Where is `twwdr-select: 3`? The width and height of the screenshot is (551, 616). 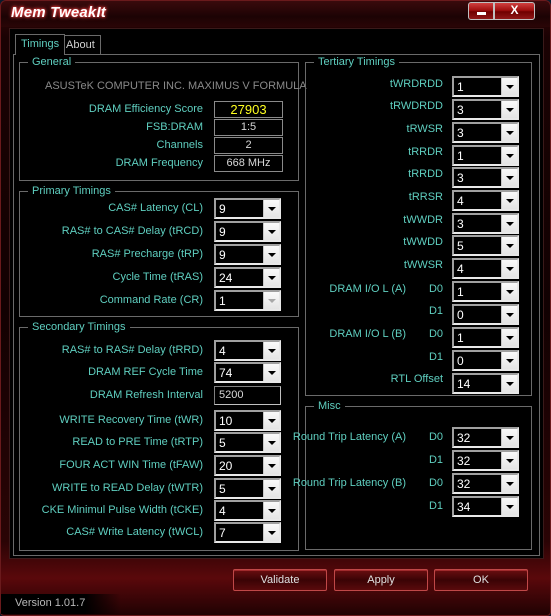 twwdr-select: 3 is located at coordinates (485, 223).